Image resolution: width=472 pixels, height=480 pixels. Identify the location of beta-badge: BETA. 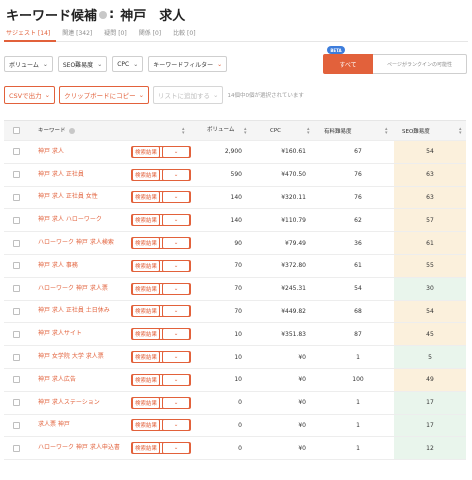
(336, 50).